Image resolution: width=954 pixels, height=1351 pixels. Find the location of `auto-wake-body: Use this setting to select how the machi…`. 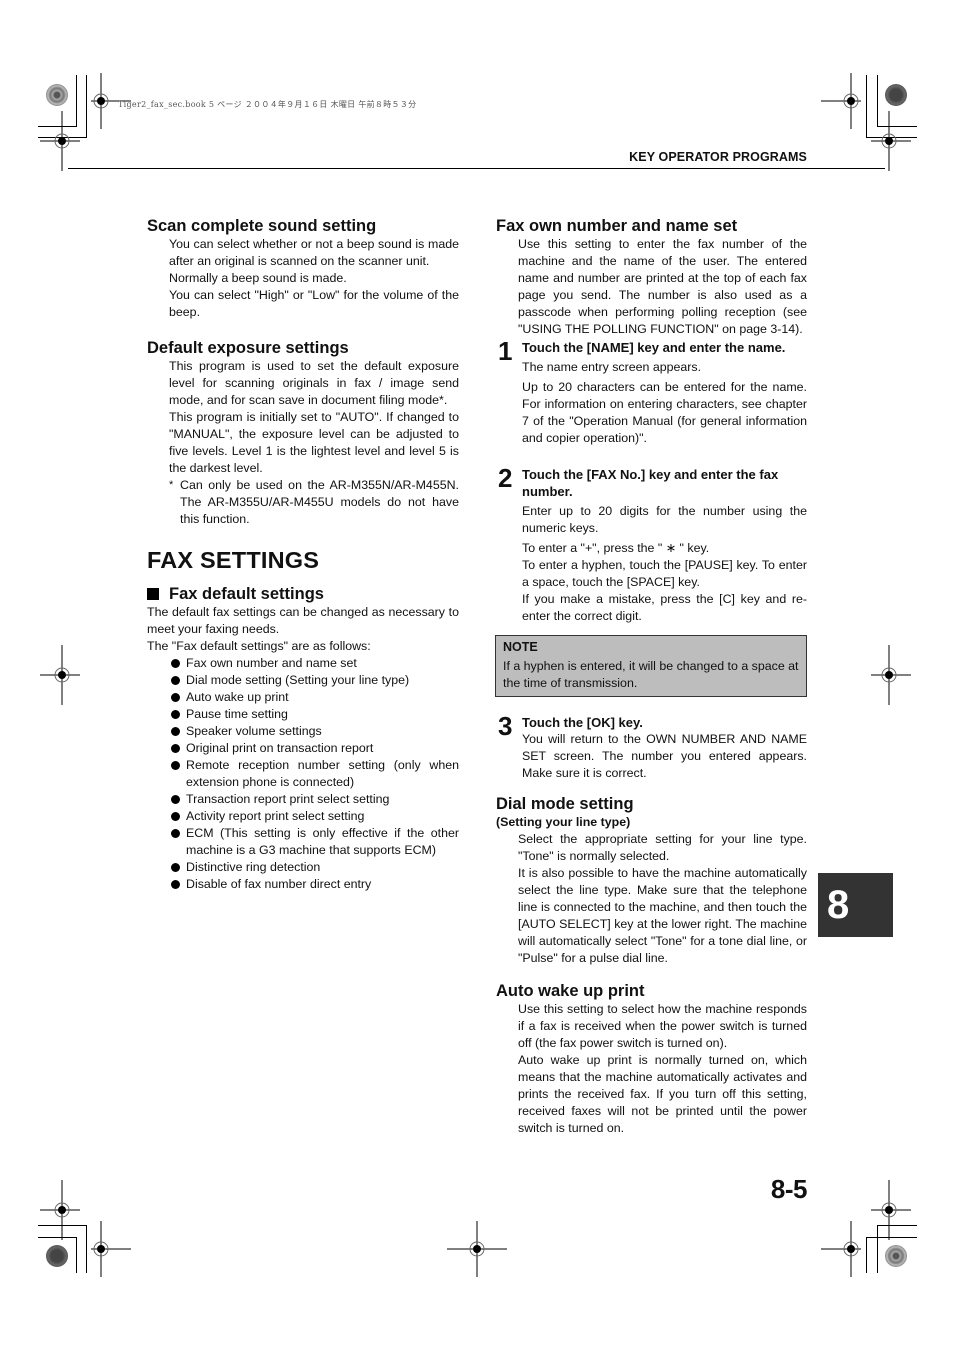

auto-wake-body: Use this setting to select how the machi… is located at coordinates (662, 1069).